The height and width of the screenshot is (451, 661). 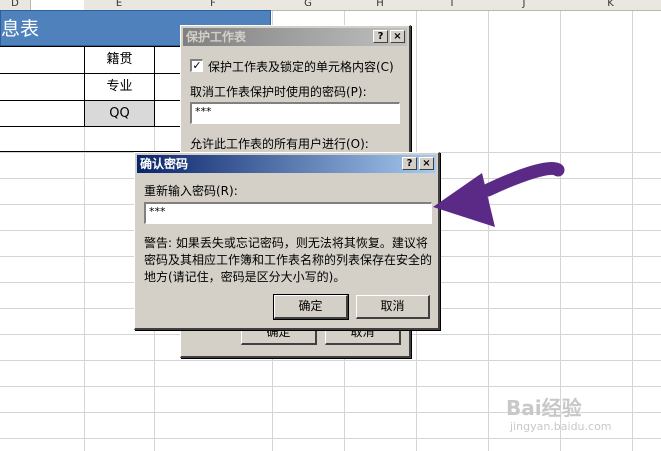 What do you see at coordinates (523, 179) in the screenshot?
I see `arrow-shaft` at bounding box center [523, 179].